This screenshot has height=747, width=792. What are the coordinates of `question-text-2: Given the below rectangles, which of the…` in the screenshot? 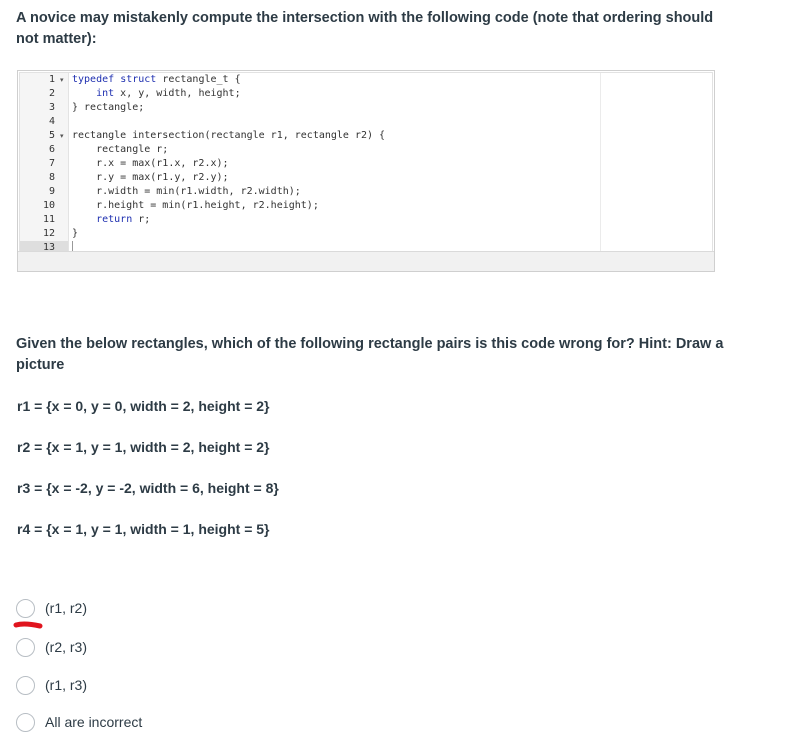 It's located at (370, 354).